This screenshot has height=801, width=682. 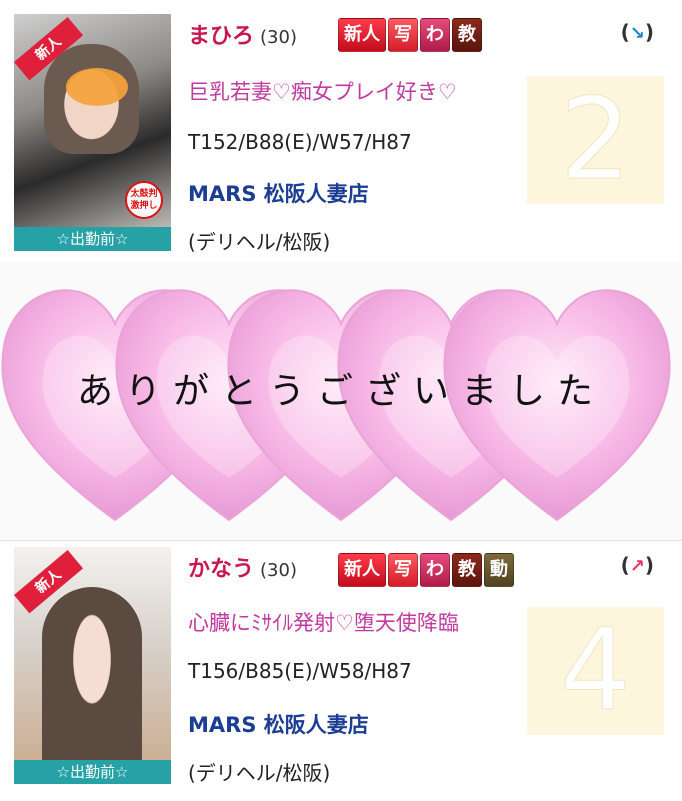 What do you see at coordinates (92, 132) in the screenshot?
I see `profile-photo: 新人 太鼓判 激押し ☆出勤前☆` at bounding box center [92, 132].